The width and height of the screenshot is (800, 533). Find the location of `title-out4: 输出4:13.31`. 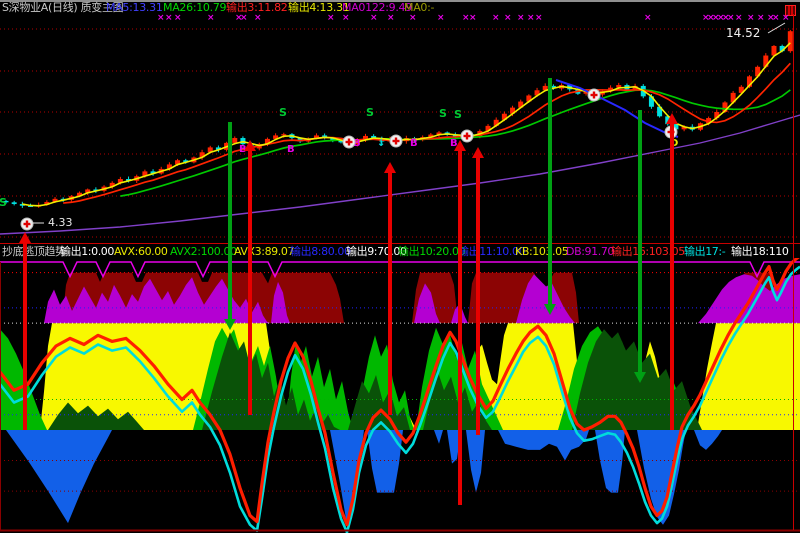

title-out4: 输出4:13.31 is located at coordinates (319, 7).